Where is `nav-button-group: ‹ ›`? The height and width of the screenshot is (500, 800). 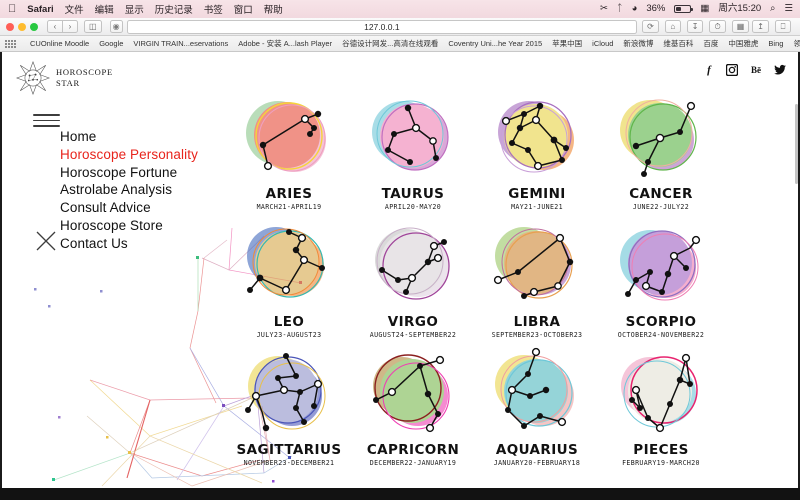 nav-button-group: ‹ › is located at coordinates (62, 26).